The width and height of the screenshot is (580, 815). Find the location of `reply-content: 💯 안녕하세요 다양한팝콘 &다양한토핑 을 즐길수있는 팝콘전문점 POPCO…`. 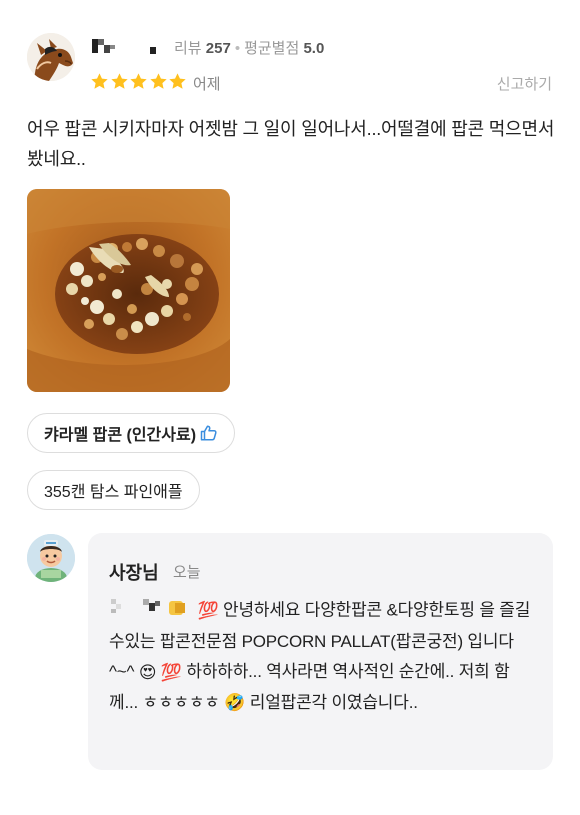

reply-content: 💯 안녕하세요 다양한팝콘 &다양한토핑 을 즐길수있는 팝콘전문점 POPCO… is located at coordinates (321, 656).